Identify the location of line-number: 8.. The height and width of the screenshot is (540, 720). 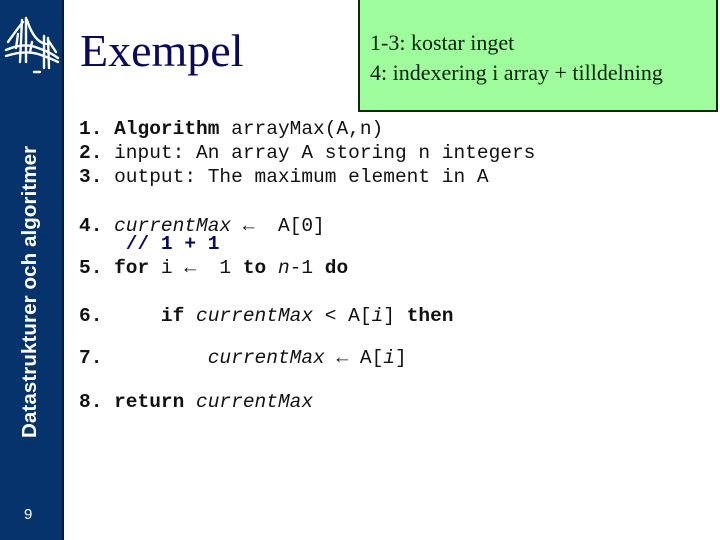
(91, 402).